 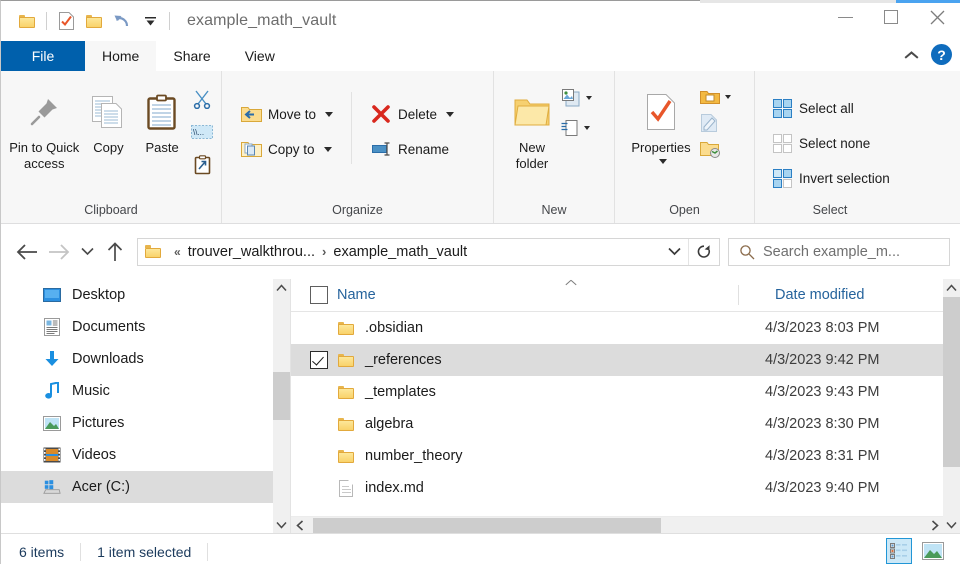 What do you see at coordinates (617, 488) in the screenshot?
I see `table-row: index.md 4/3/2023 9:40 PM` at bounding box center [617, 488].